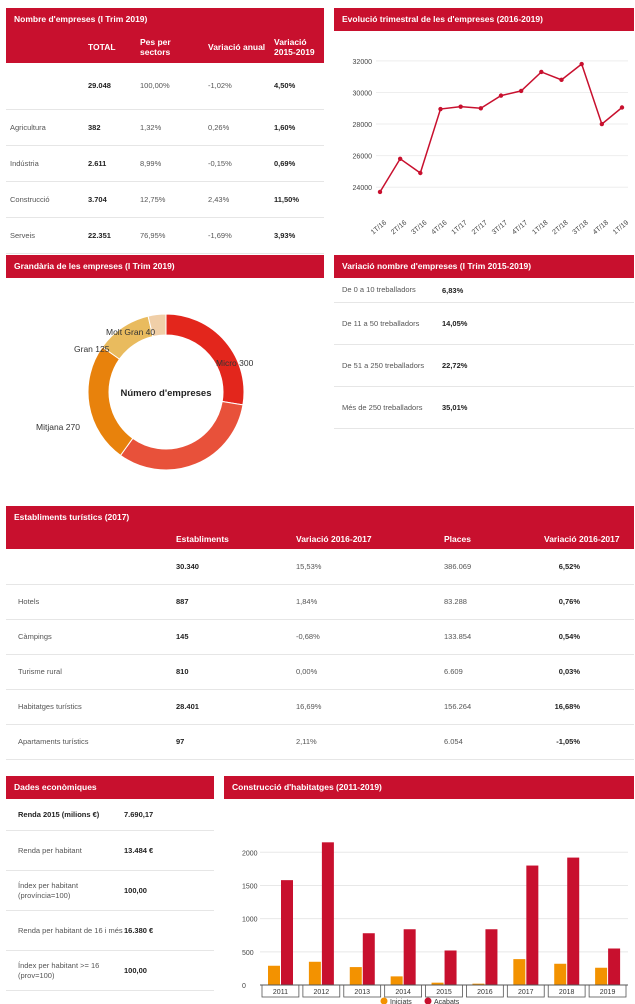 The image size is (635, 1004). Describe the element at coordinates (484, 366) in the screenshot. I see `variacio-row: De 51 a 250 treballadors 22,72%` at that location.